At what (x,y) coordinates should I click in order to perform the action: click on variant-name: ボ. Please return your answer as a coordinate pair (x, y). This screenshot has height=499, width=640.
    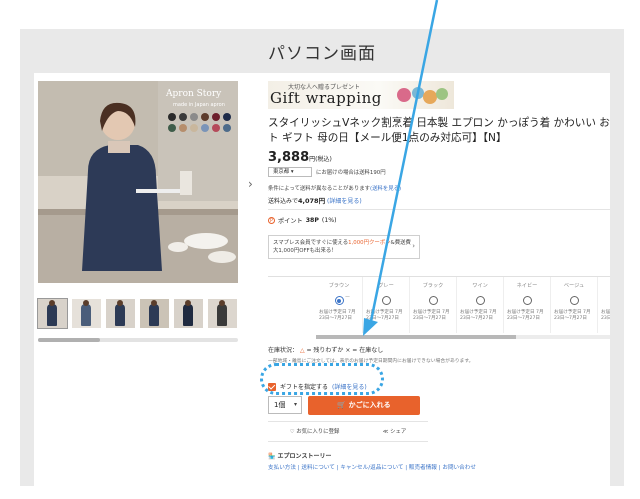
    Looking at the image, I should click on (604, 285).